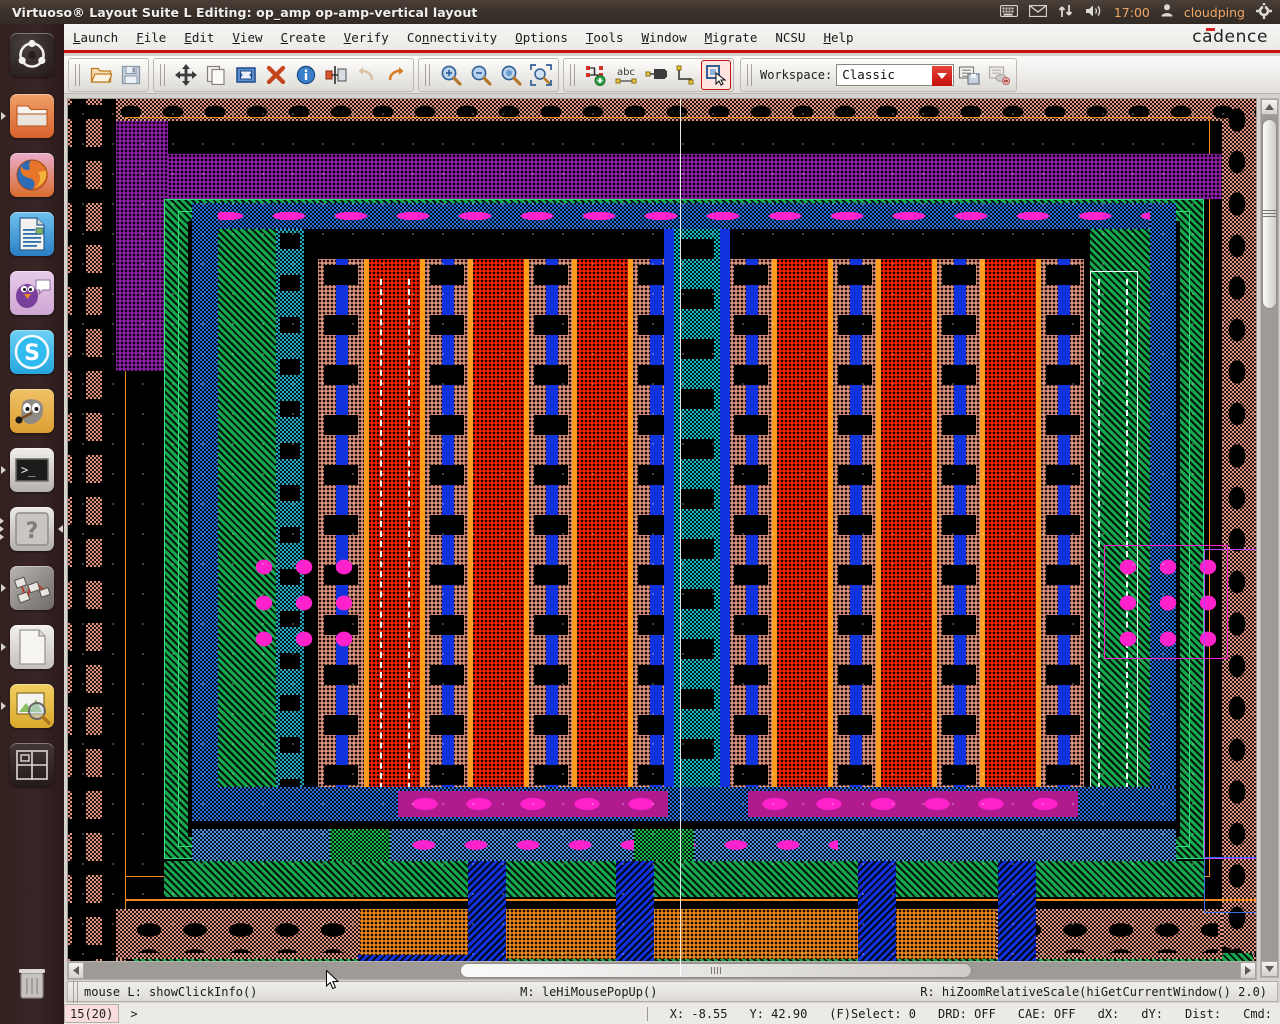  What do you see at coordinates (32, 982) in the screenshot?
I see `launcher-item-trash` at bounding box center [32, 982].